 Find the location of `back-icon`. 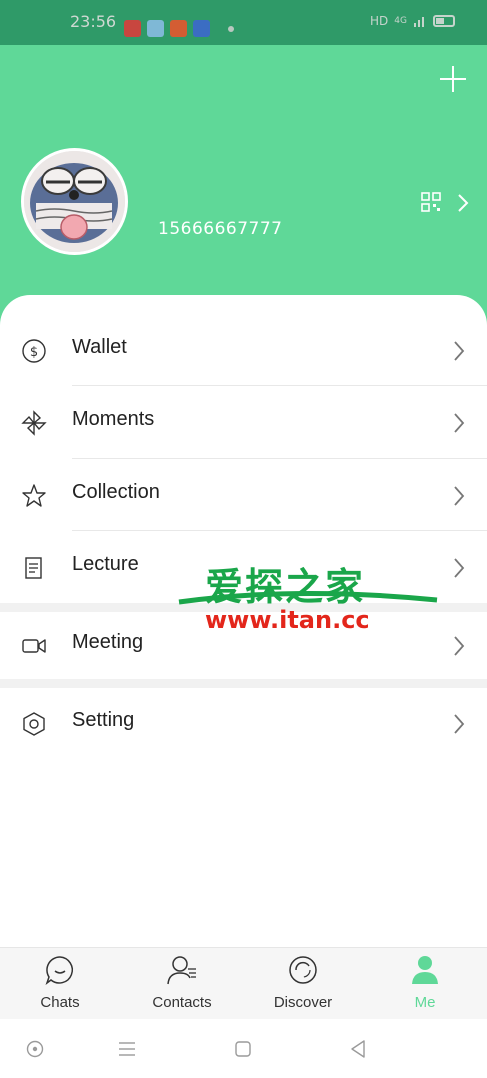

back-icon is located at coordinates (358, 1049).